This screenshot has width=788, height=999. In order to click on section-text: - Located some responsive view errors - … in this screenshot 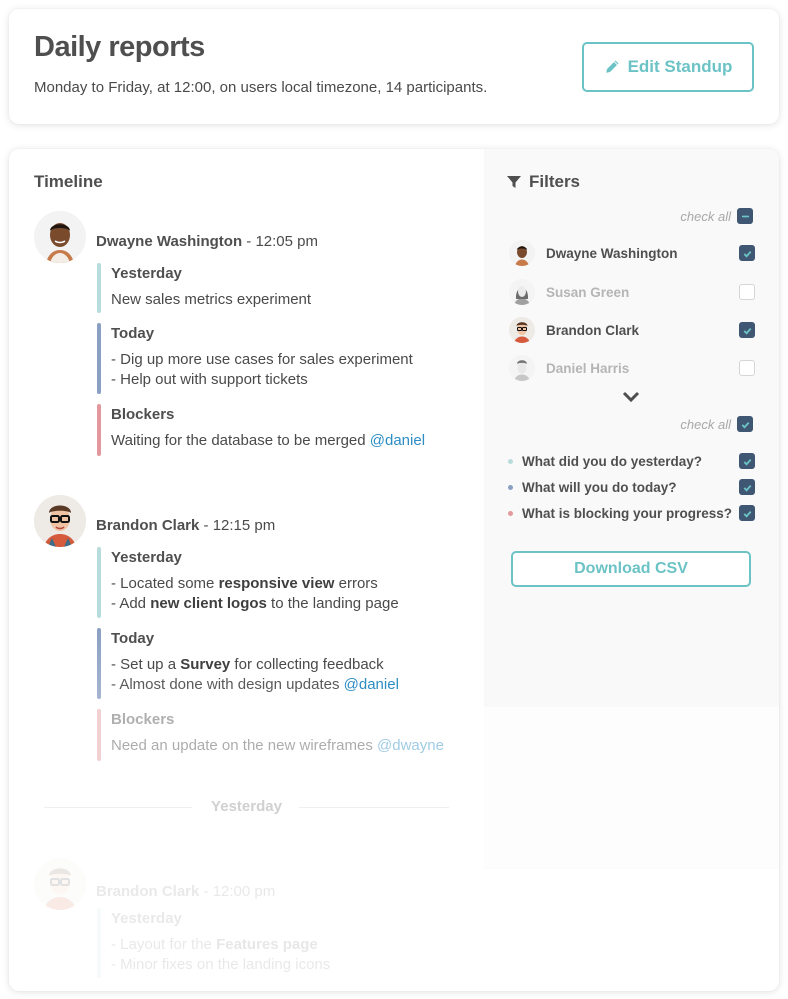, I will do `click(289, 594)`.